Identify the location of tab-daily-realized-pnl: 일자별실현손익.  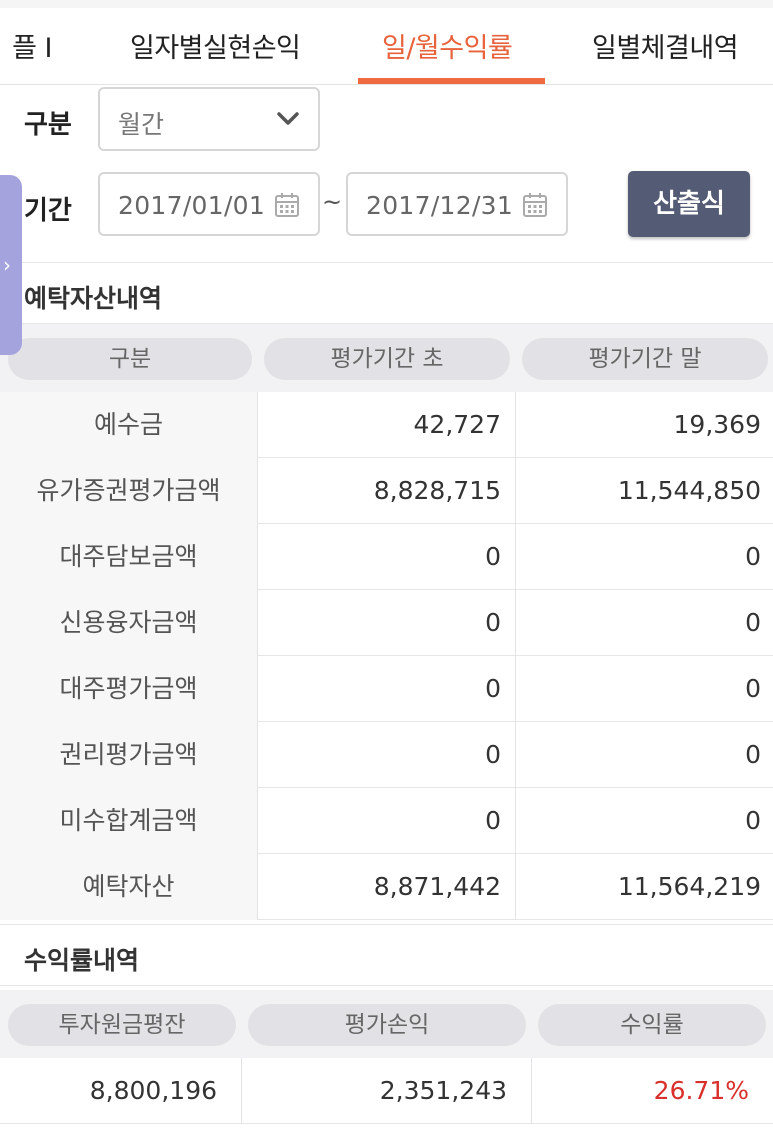
(215, 45).